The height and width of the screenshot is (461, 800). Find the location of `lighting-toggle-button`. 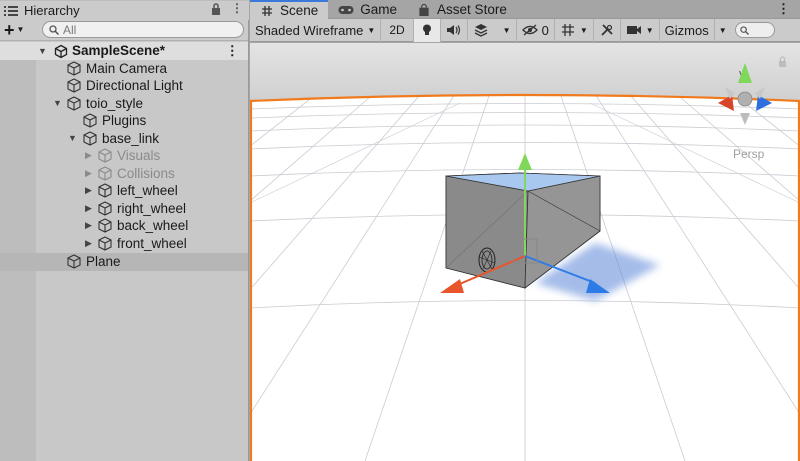

lighting-toggle-button is located at coordinates (427, 30).